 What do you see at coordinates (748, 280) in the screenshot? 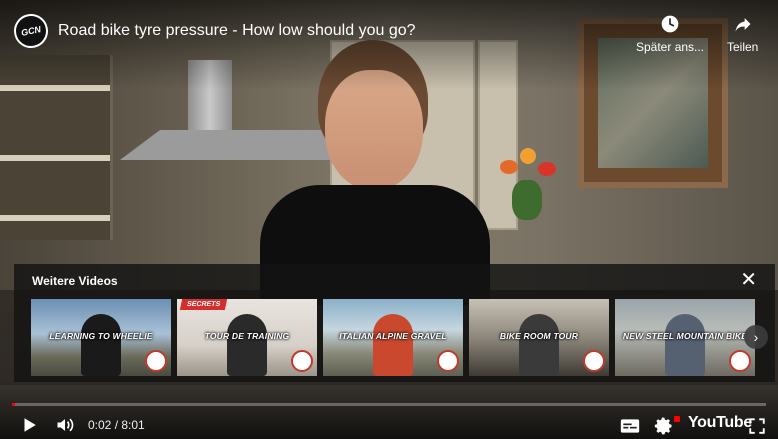
I see `close-icon: ✕` at bounding box center [748, 280].